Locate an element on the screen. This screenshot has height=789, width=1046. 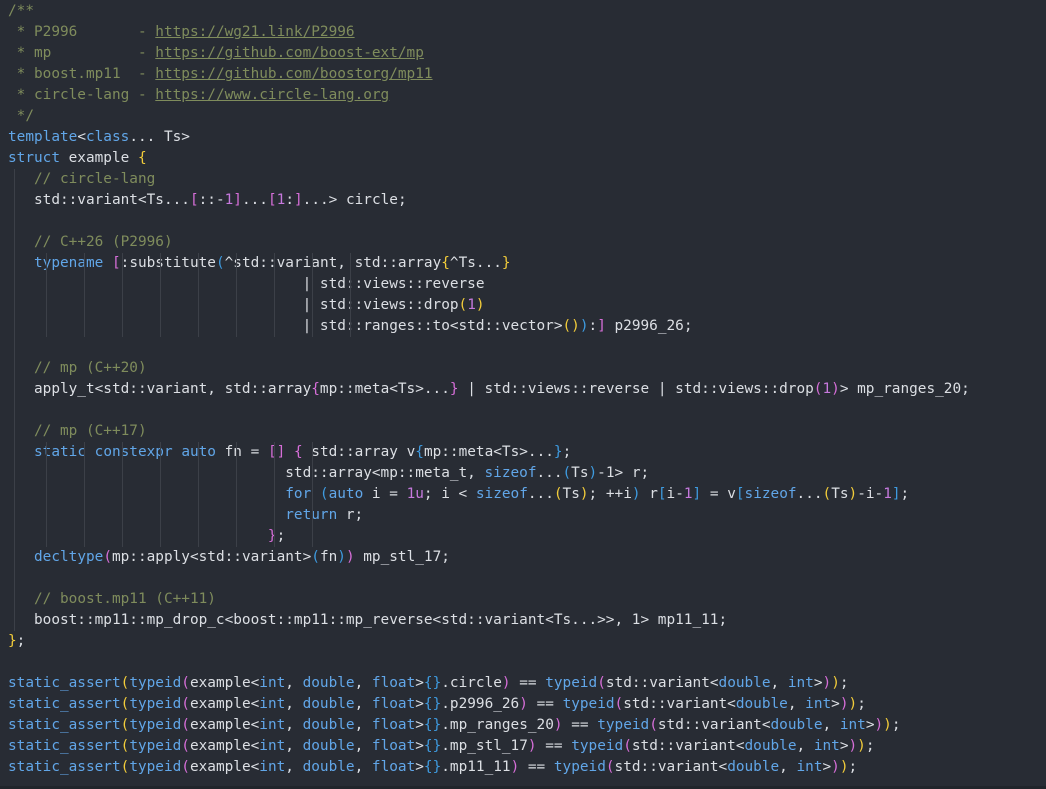
code-token: mp_stl_17; is located at coordinates (402, 557).